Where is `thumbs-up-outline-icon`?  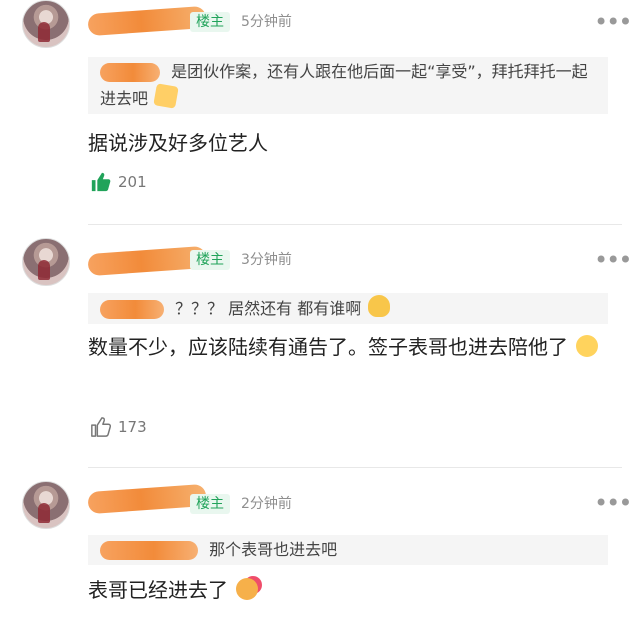 thumbs-up-outline-icon is located at coordinates (101, 427).